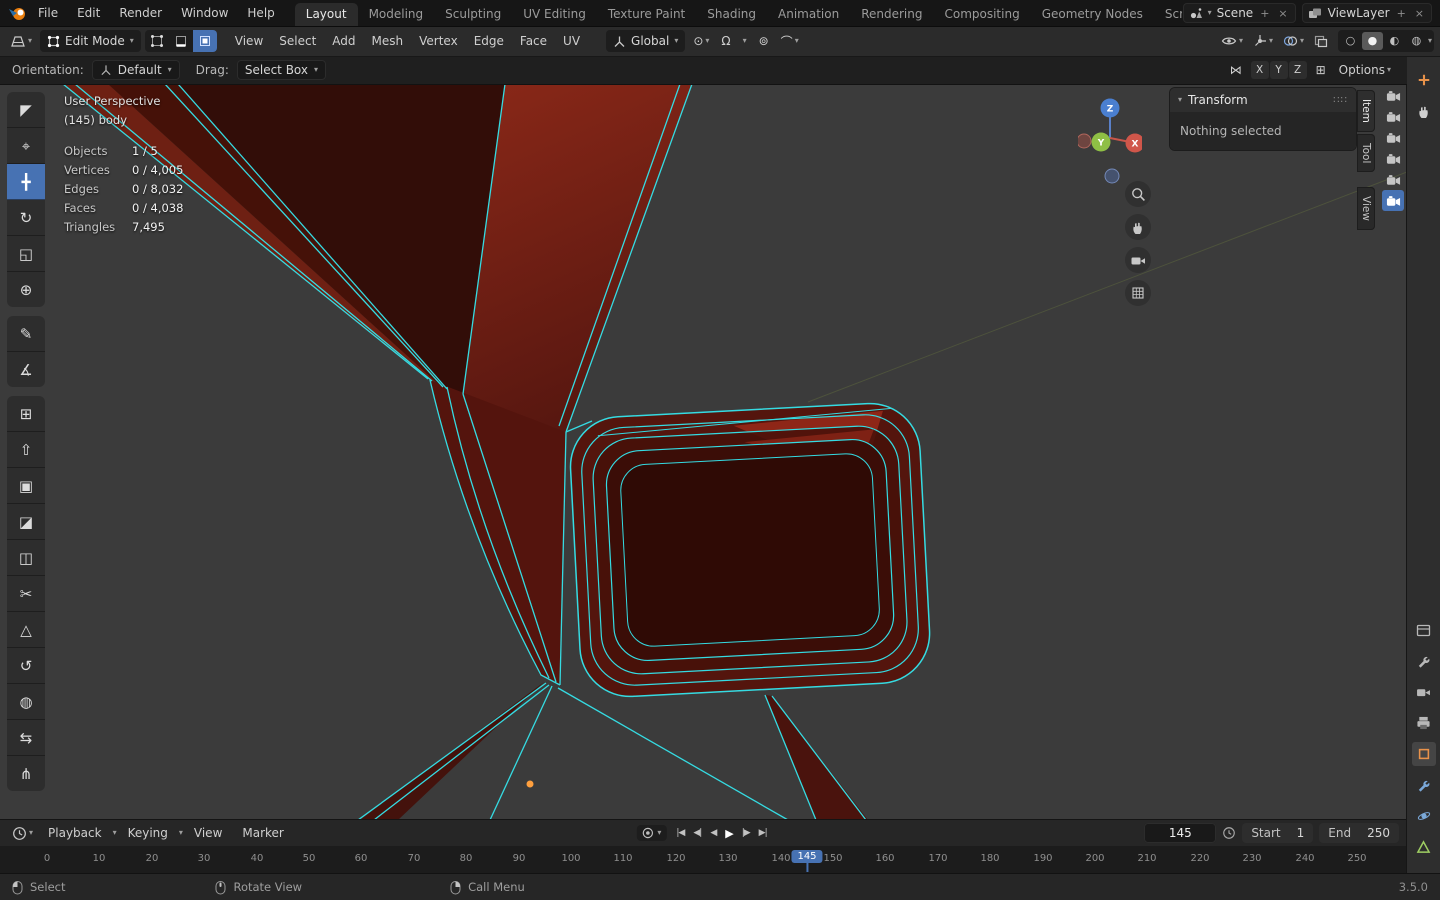  I want to click on shading-wireframe-button: ○, so click(1350, 41).